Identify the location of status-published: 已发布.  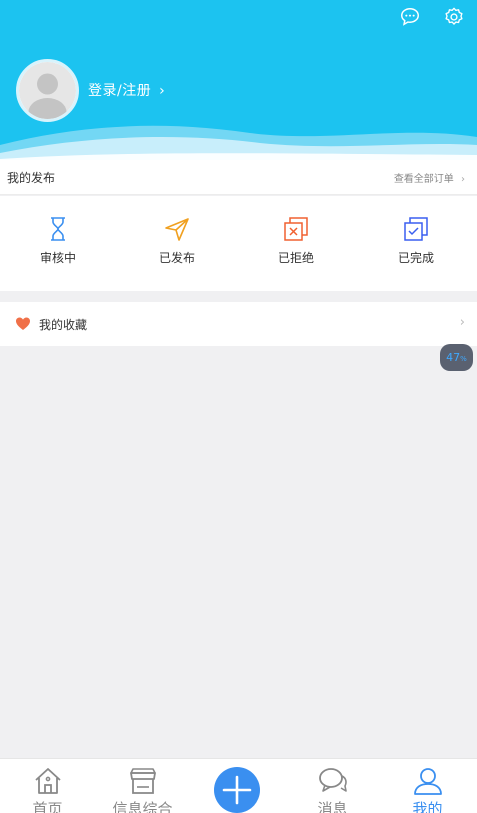
(177, 241).